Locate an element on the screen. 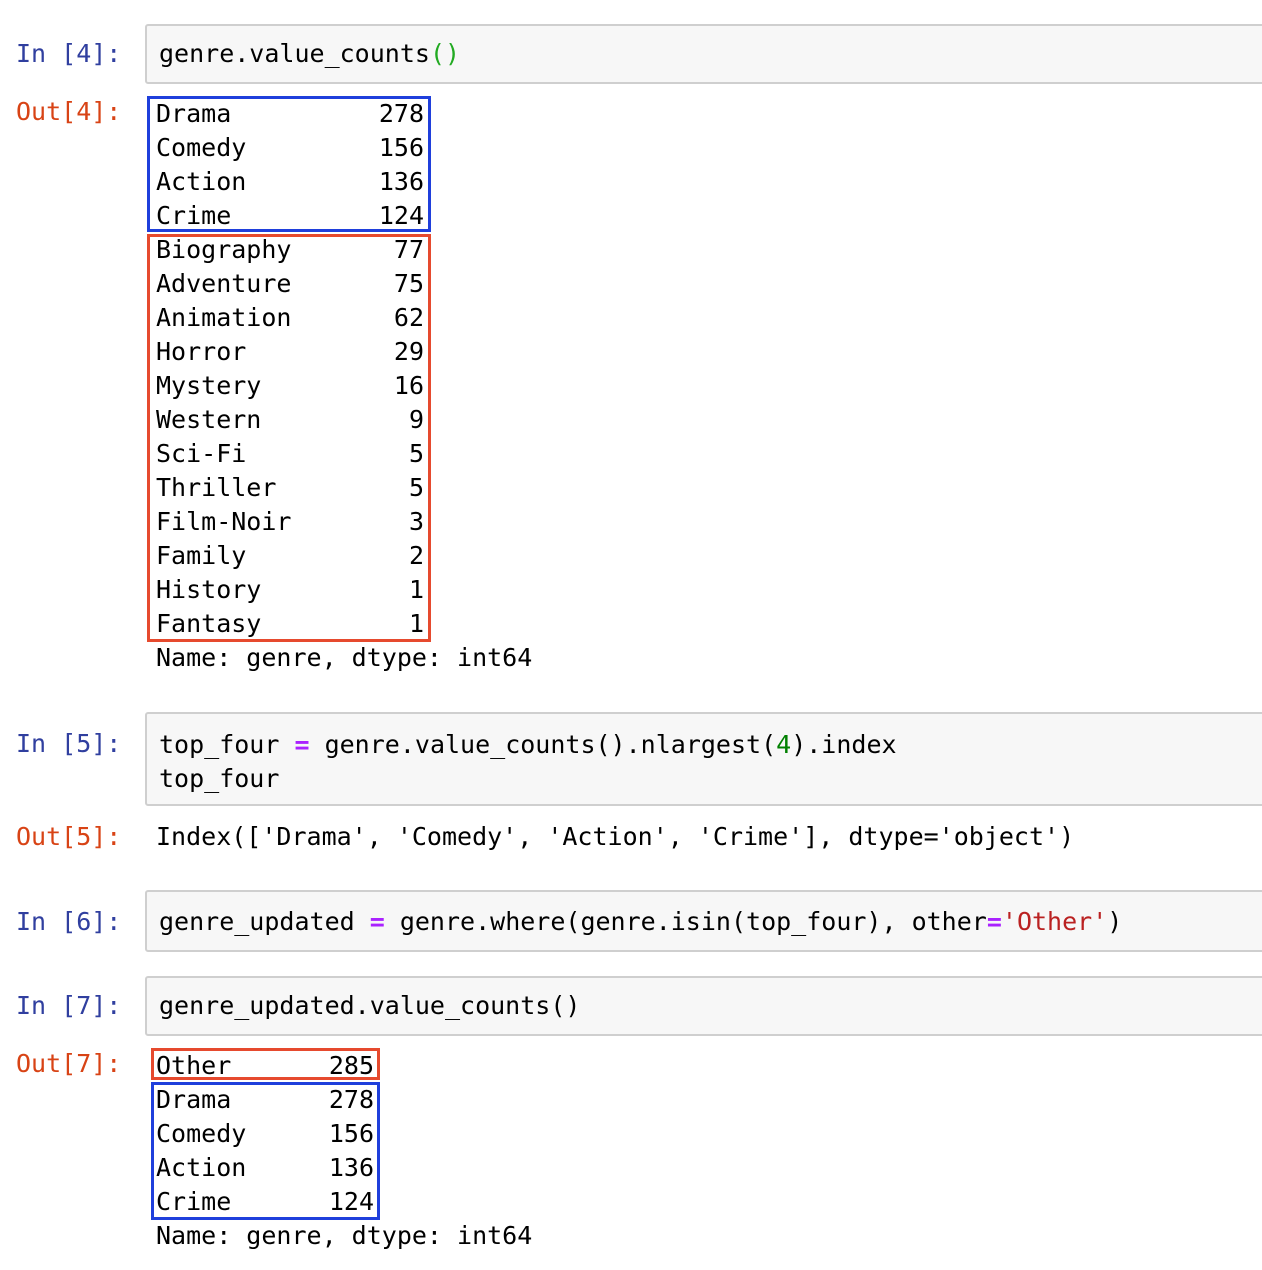  code-cell-4: genre.value_counts() is located at coordinates (703, 54).